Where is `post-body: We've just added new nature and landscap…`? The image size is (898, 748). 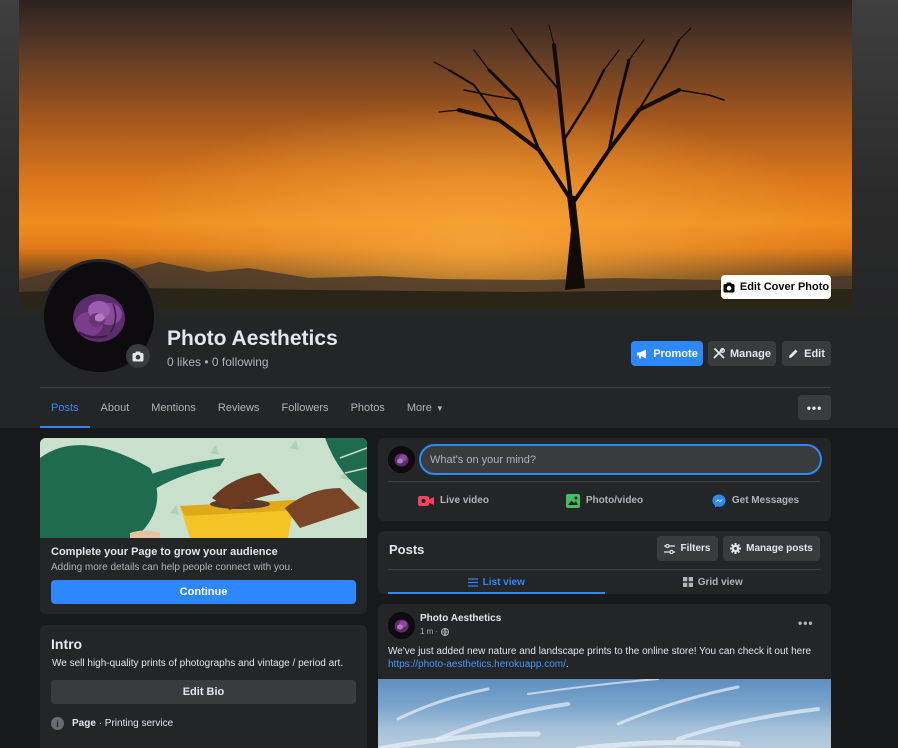 post-body: We've just added new nature and landscap… is located at coordinates (600, 651).